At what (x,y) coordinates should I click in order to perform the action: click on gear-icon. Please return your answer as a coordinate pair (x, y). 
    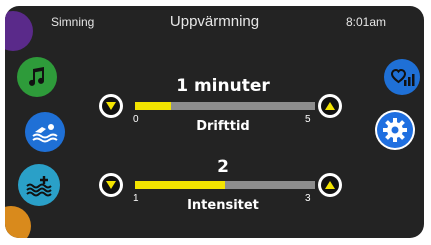
    Looking at the image, I should click on (395, 130).